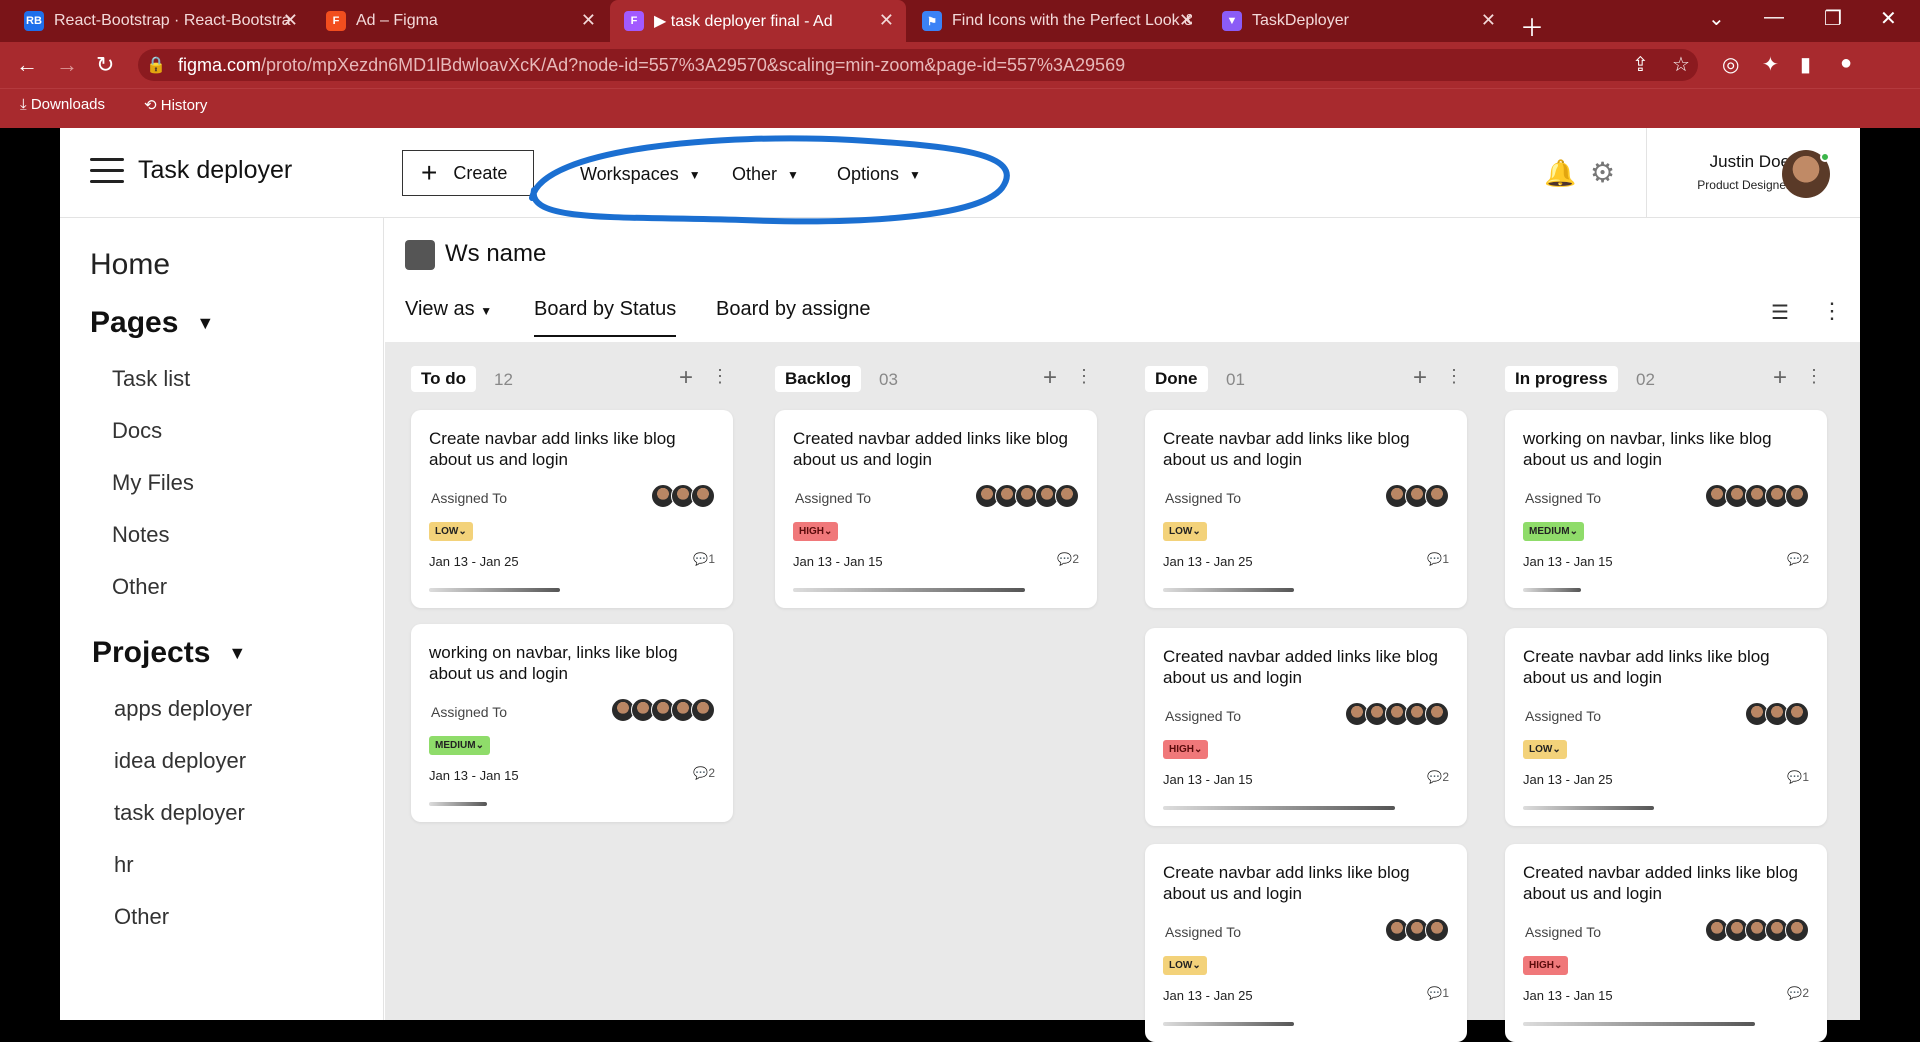 Image resolution: width=1920 pixels, height=1042 pixels. Describe the element at coordinates (448, 309) in the screenshot. I see `view-as-dropdown: View as ▼` at that location.